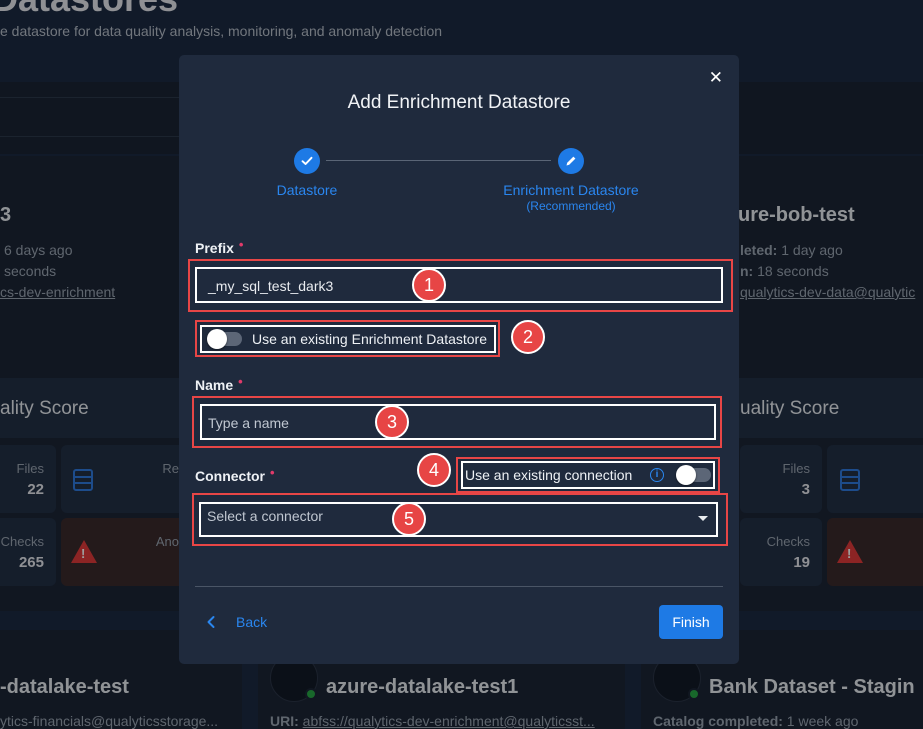 This screenshot has width=923, height=729. Describe the element at coordinates (718, 721) in the screenshot. I see `card-status-label: Catalog completed:` at that location.